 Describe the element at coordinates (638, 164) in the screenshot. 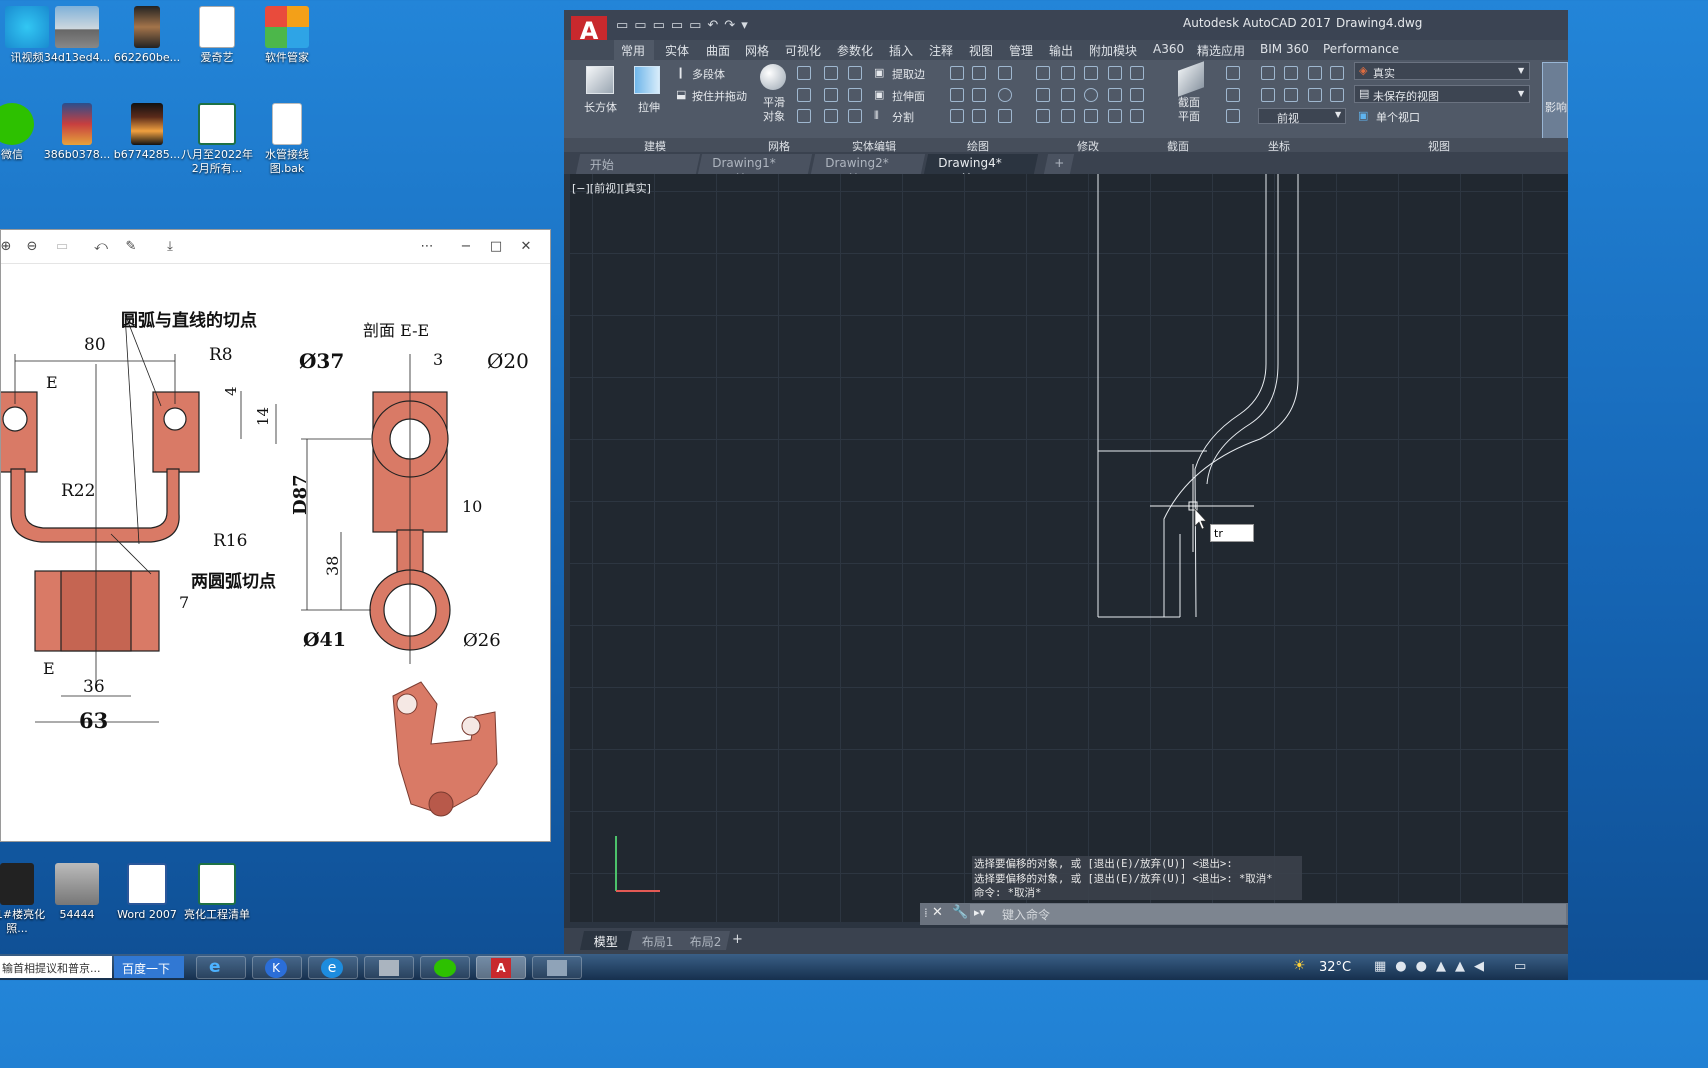

I see `doc-tab-start: 开始` at that location.